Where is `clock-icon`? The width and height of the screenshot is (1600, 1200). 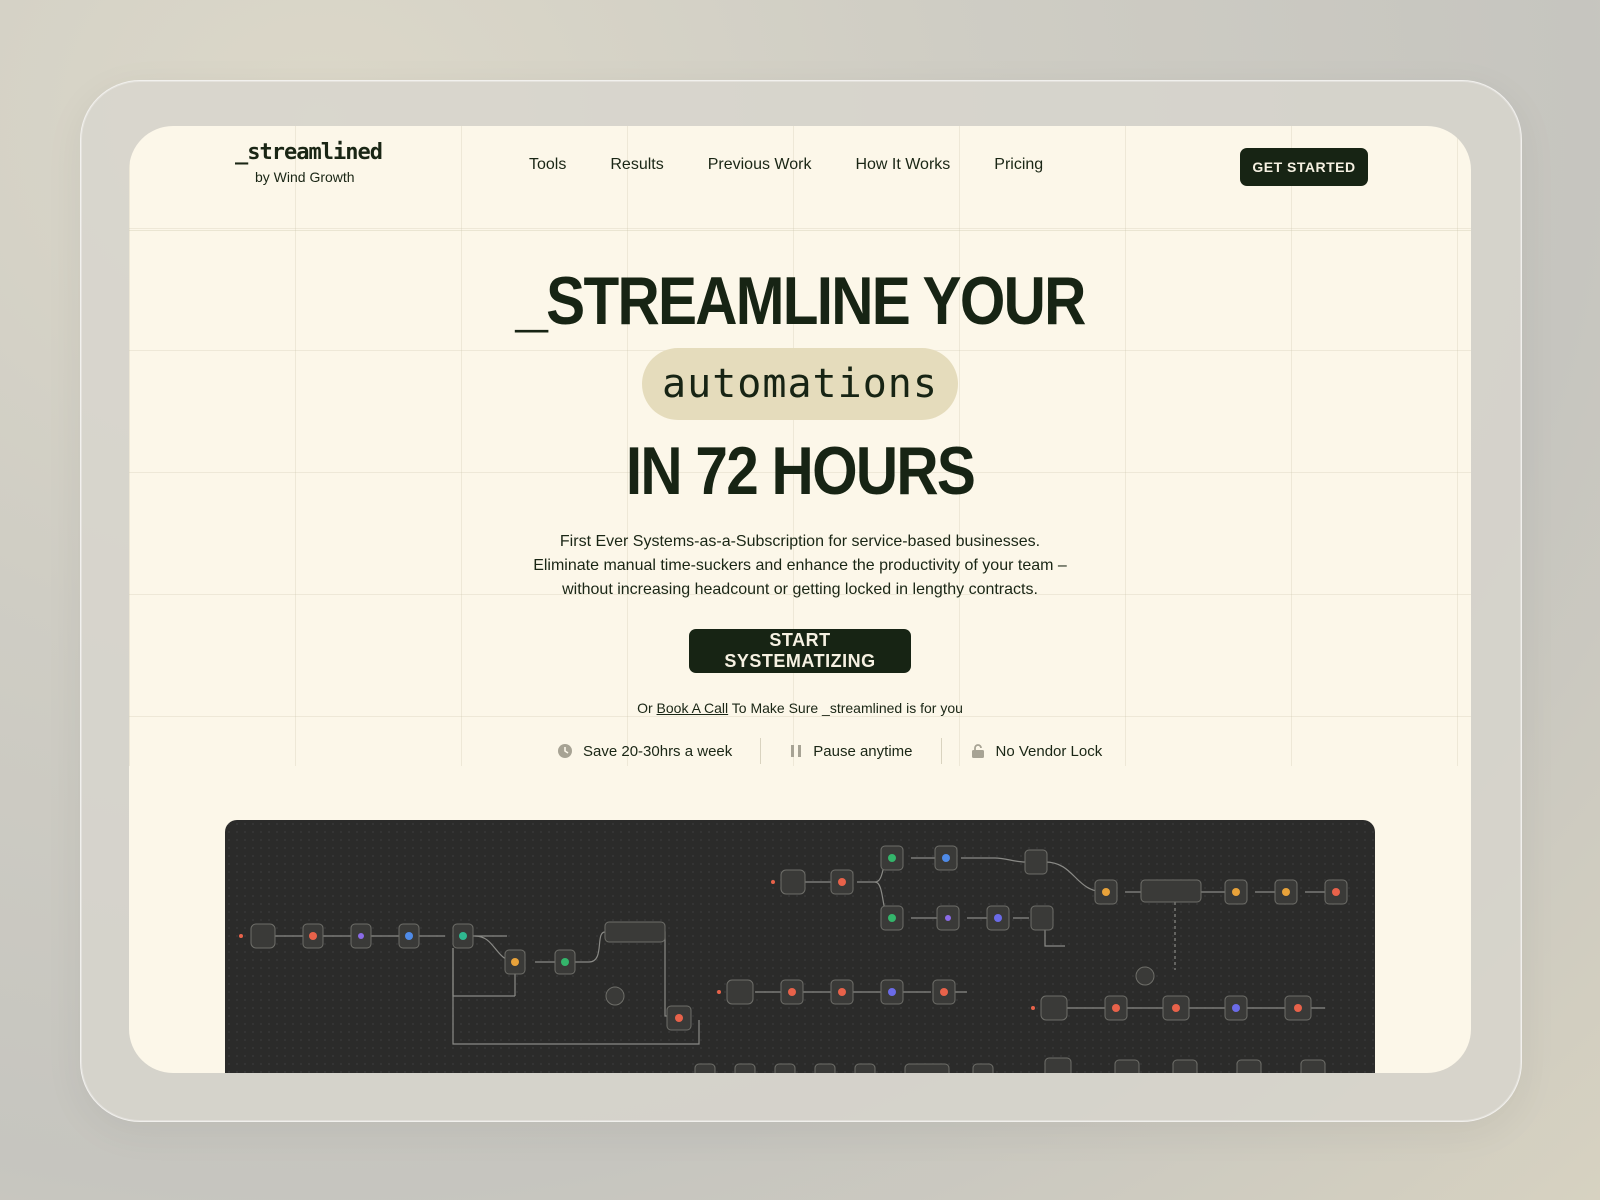
clock-icon is located at coordinates (565, 751).